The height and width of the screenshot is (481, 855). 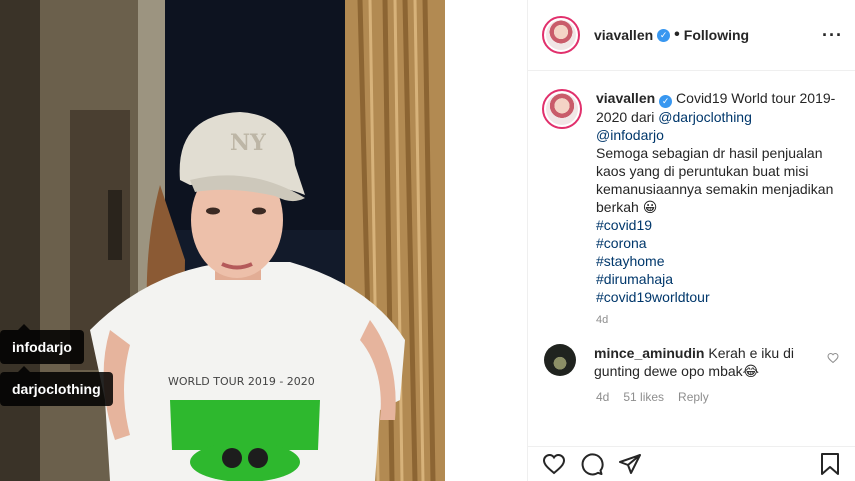 What do you see at coordinates (560, 360) in the screenshot?
I see `commenter-avatar` at bounding box center [560, 360].